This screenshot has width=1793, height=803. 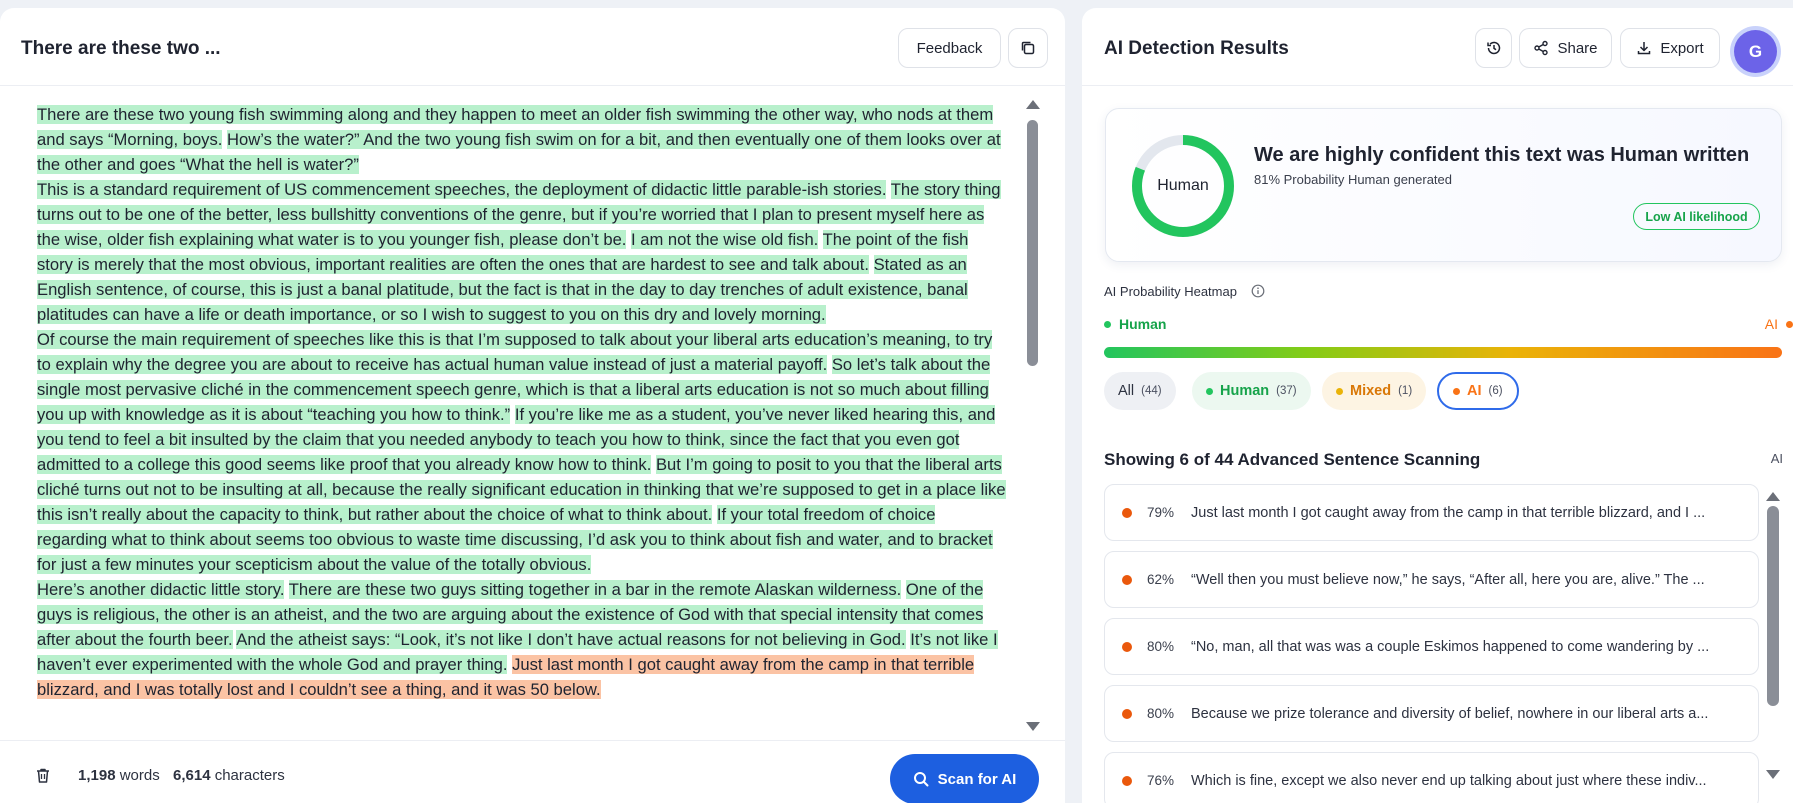 I want to click on scroll-up-arrow-icon, so click(x=1033, y=104).